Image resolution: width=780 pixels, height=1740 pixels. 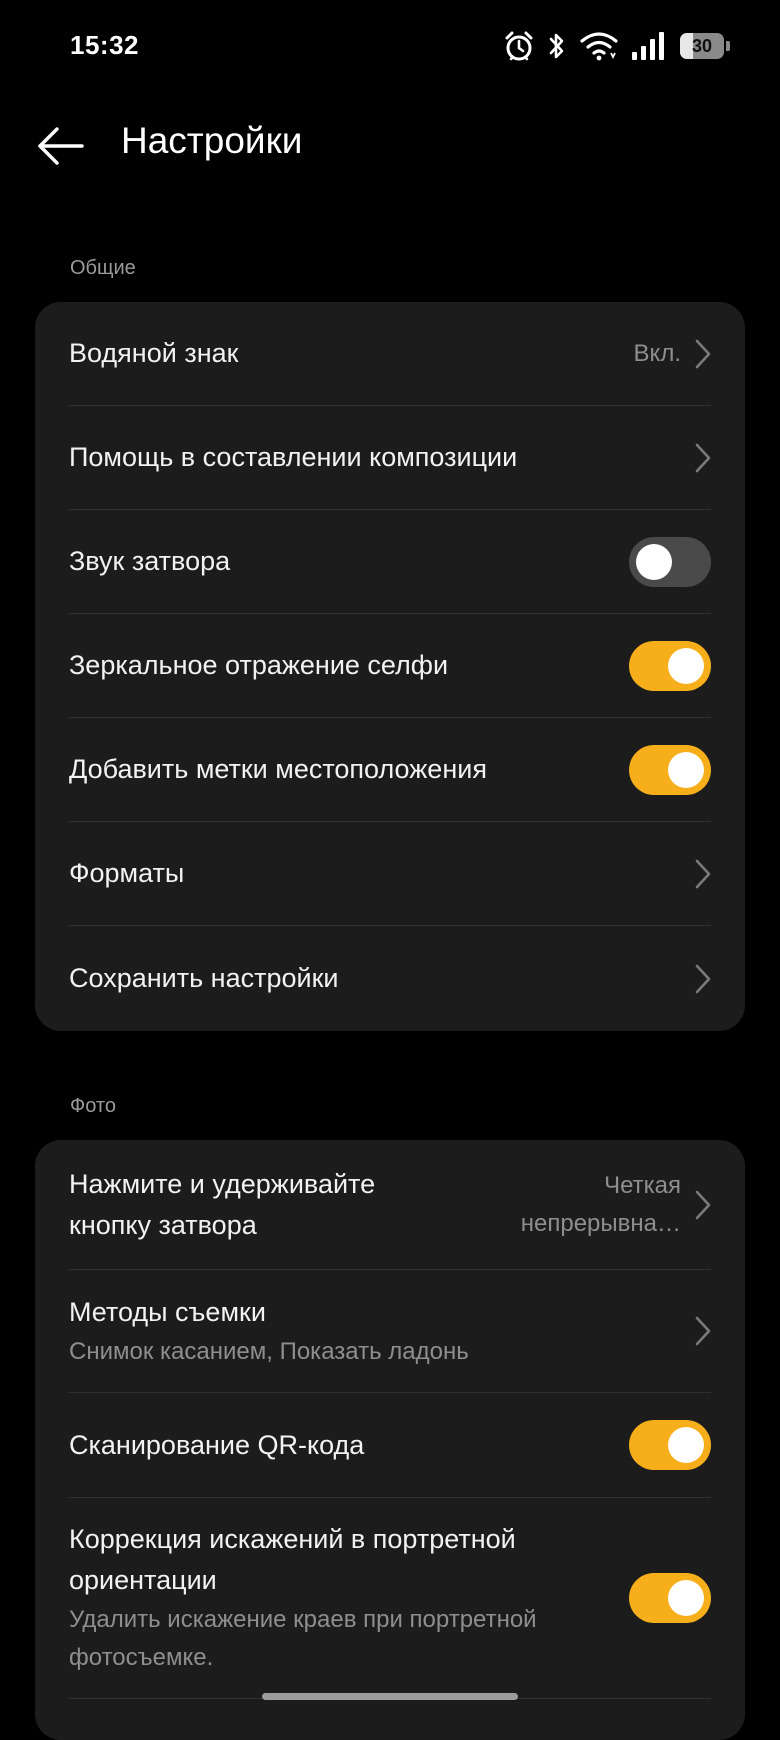 I want to click on watermark-value: Вкл., so click(x=657, y=353).